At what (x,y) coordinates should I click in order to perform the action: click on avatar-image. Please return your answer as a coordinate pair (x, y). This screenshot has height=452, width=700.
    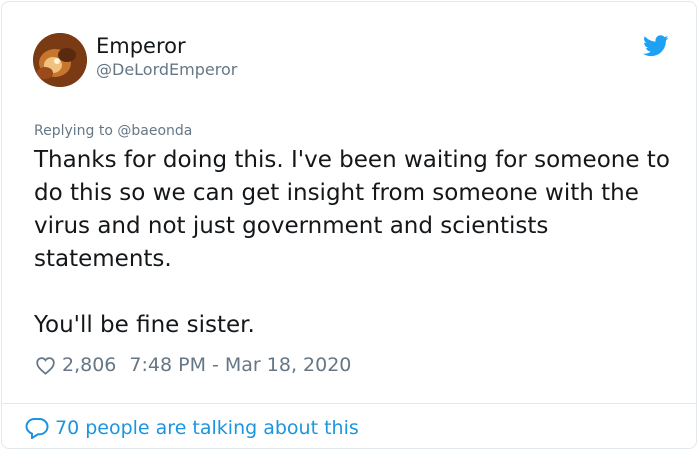
    Looking at the image, I should click on (60, 60).